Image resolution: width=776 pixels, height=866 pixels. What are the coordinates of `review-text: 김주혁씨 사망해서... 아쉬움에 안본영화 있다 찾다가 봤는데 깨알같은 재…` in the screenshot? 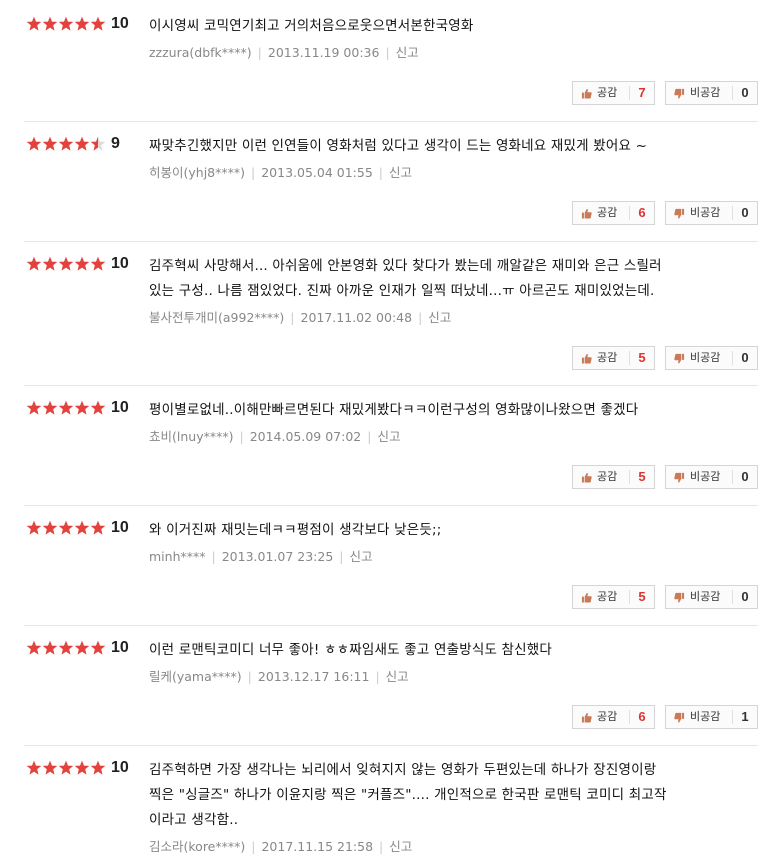 It's located at (441, 279).